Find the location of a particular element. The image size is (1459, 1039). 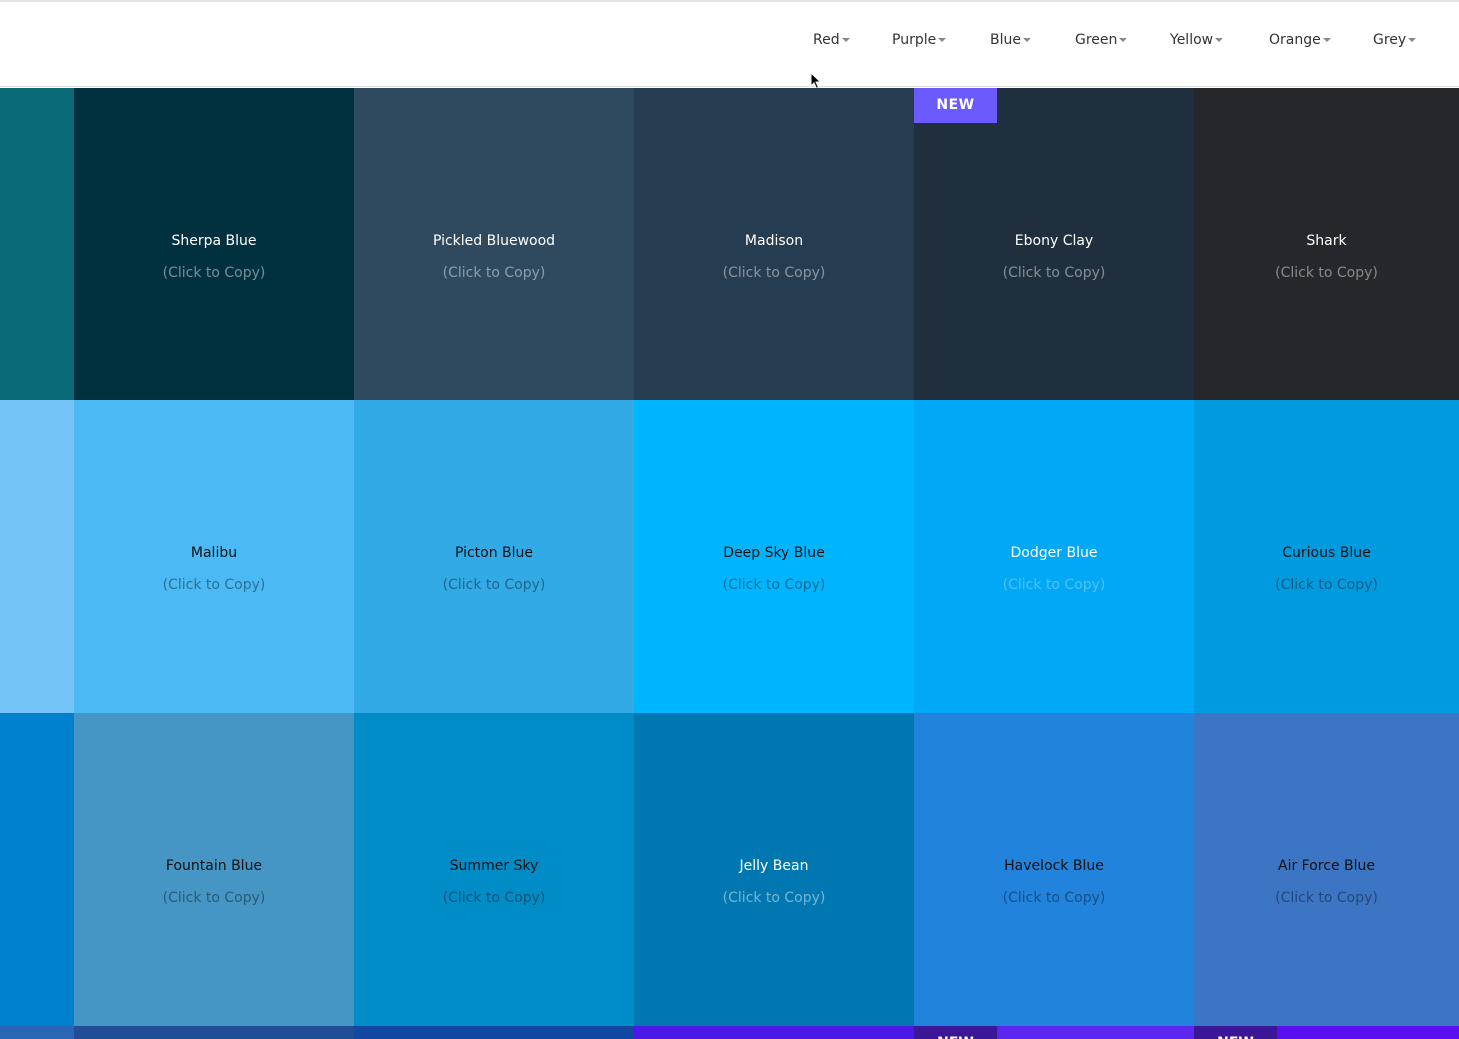

swatch-color-name: Deep Sky Blue is located at coordinates (774, 553).